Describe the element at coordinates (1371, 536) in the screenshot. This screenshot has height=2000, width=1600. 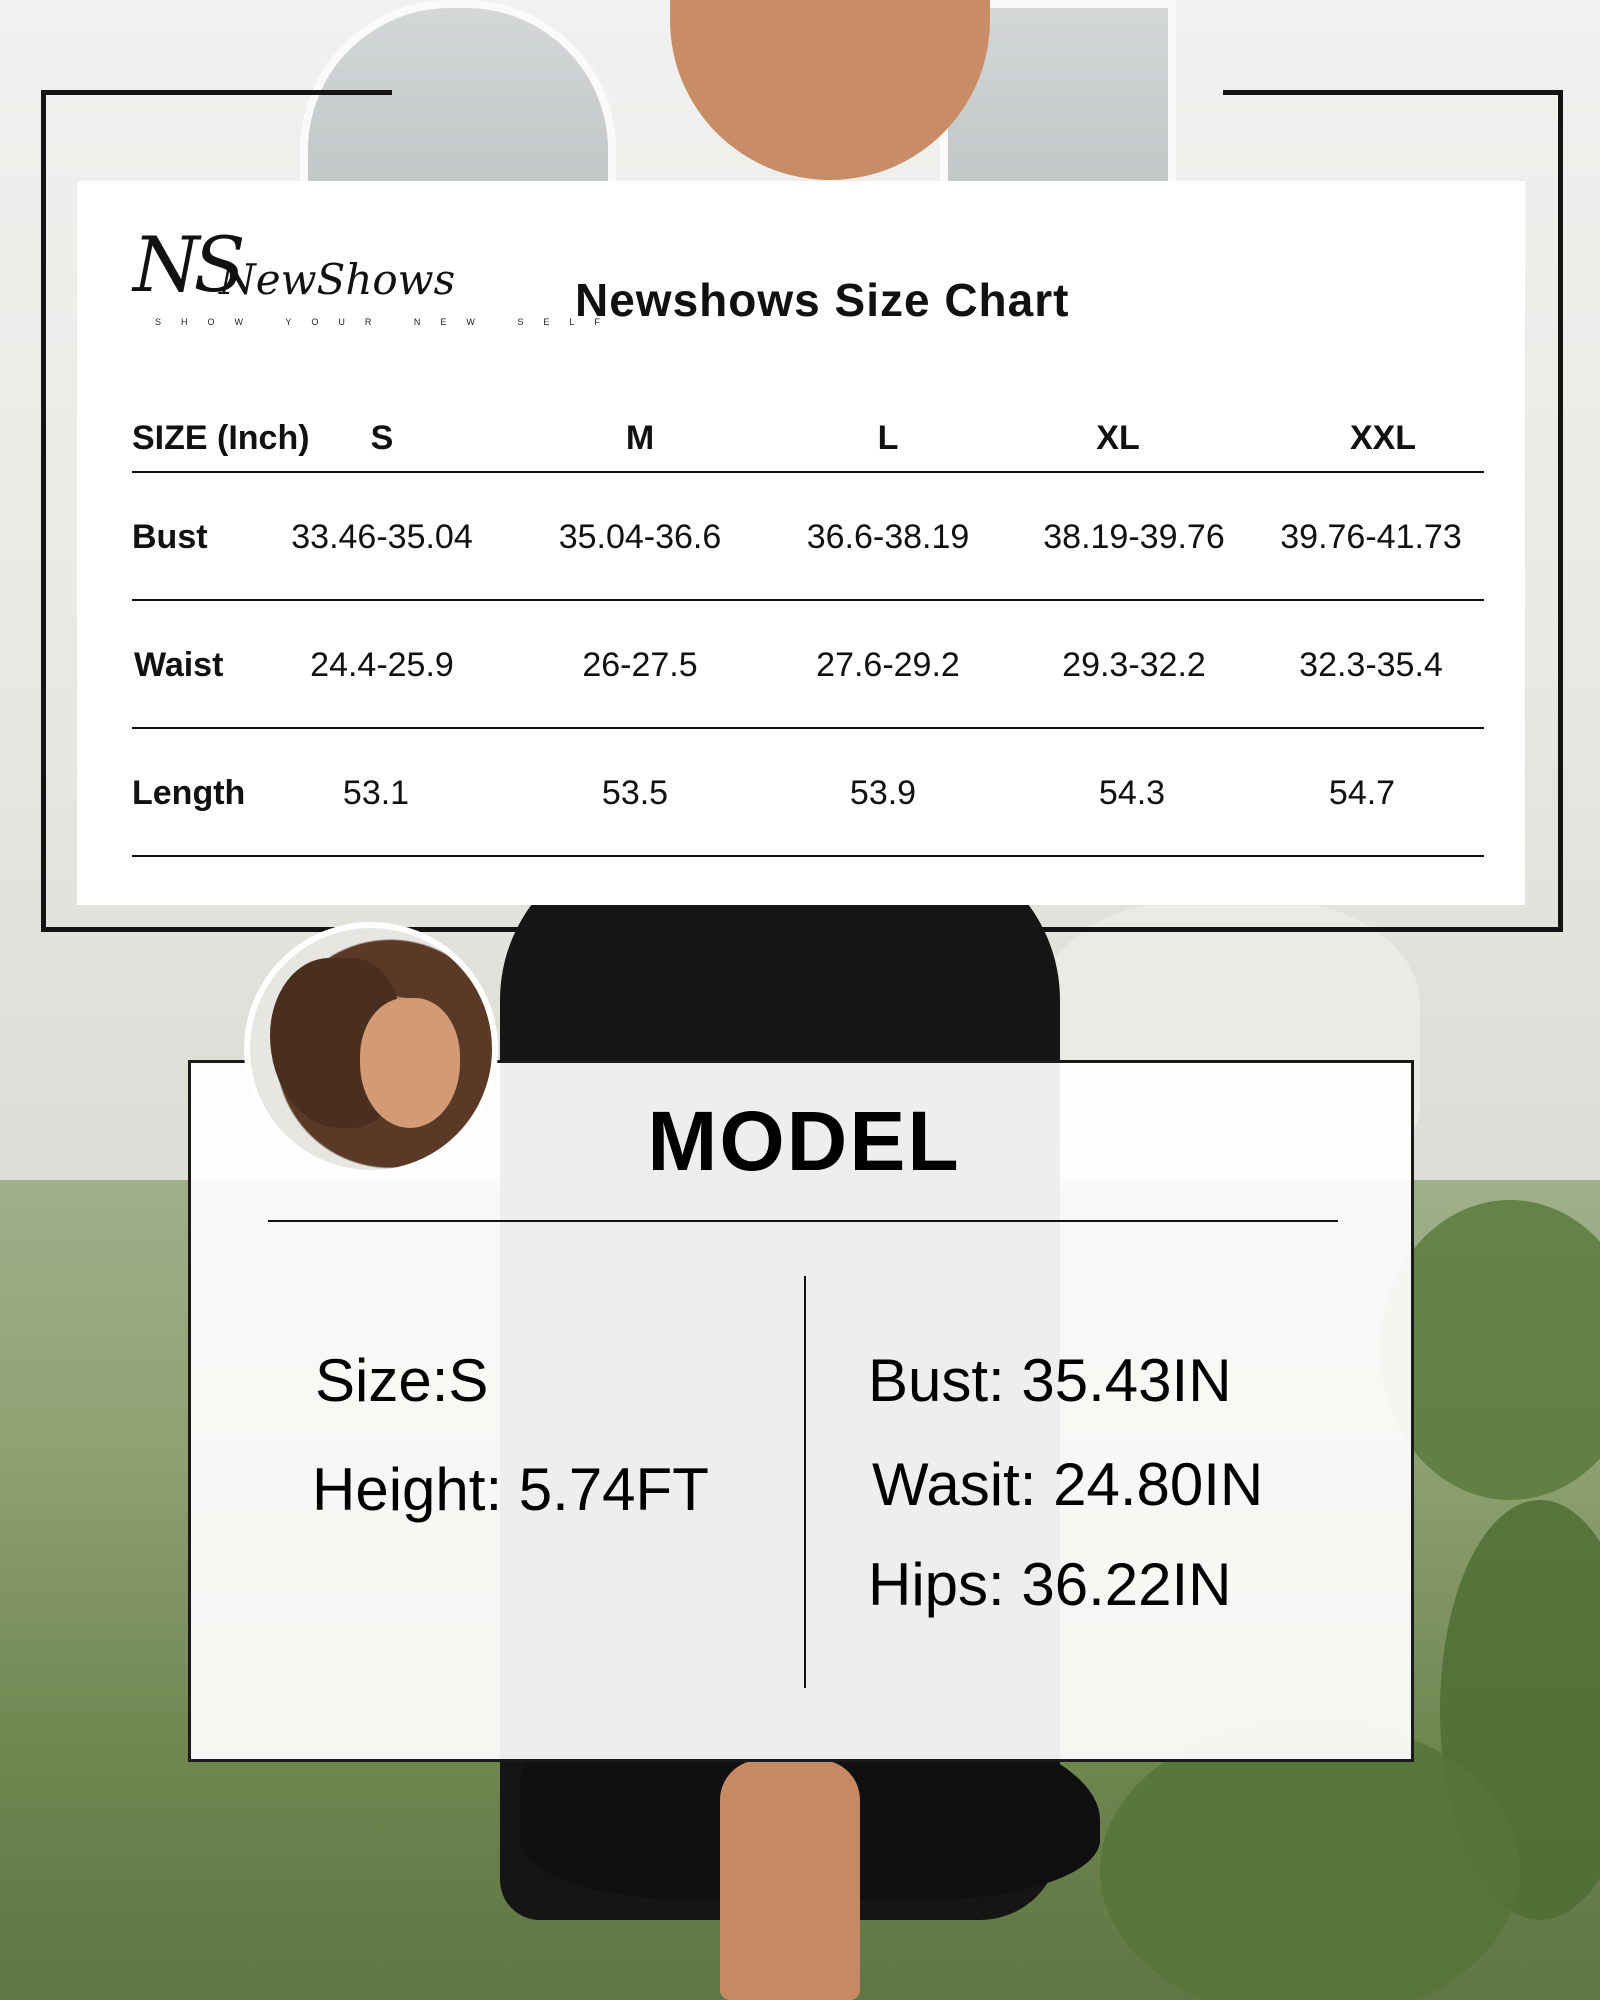
I see `bust-xxl: 39.76-41.73` at that location.